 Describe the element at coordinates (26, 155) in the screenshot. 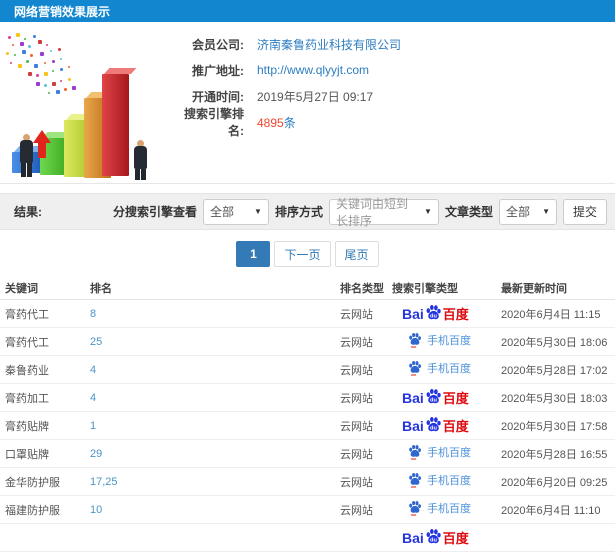

I see `businessman-figure-left` at that location.